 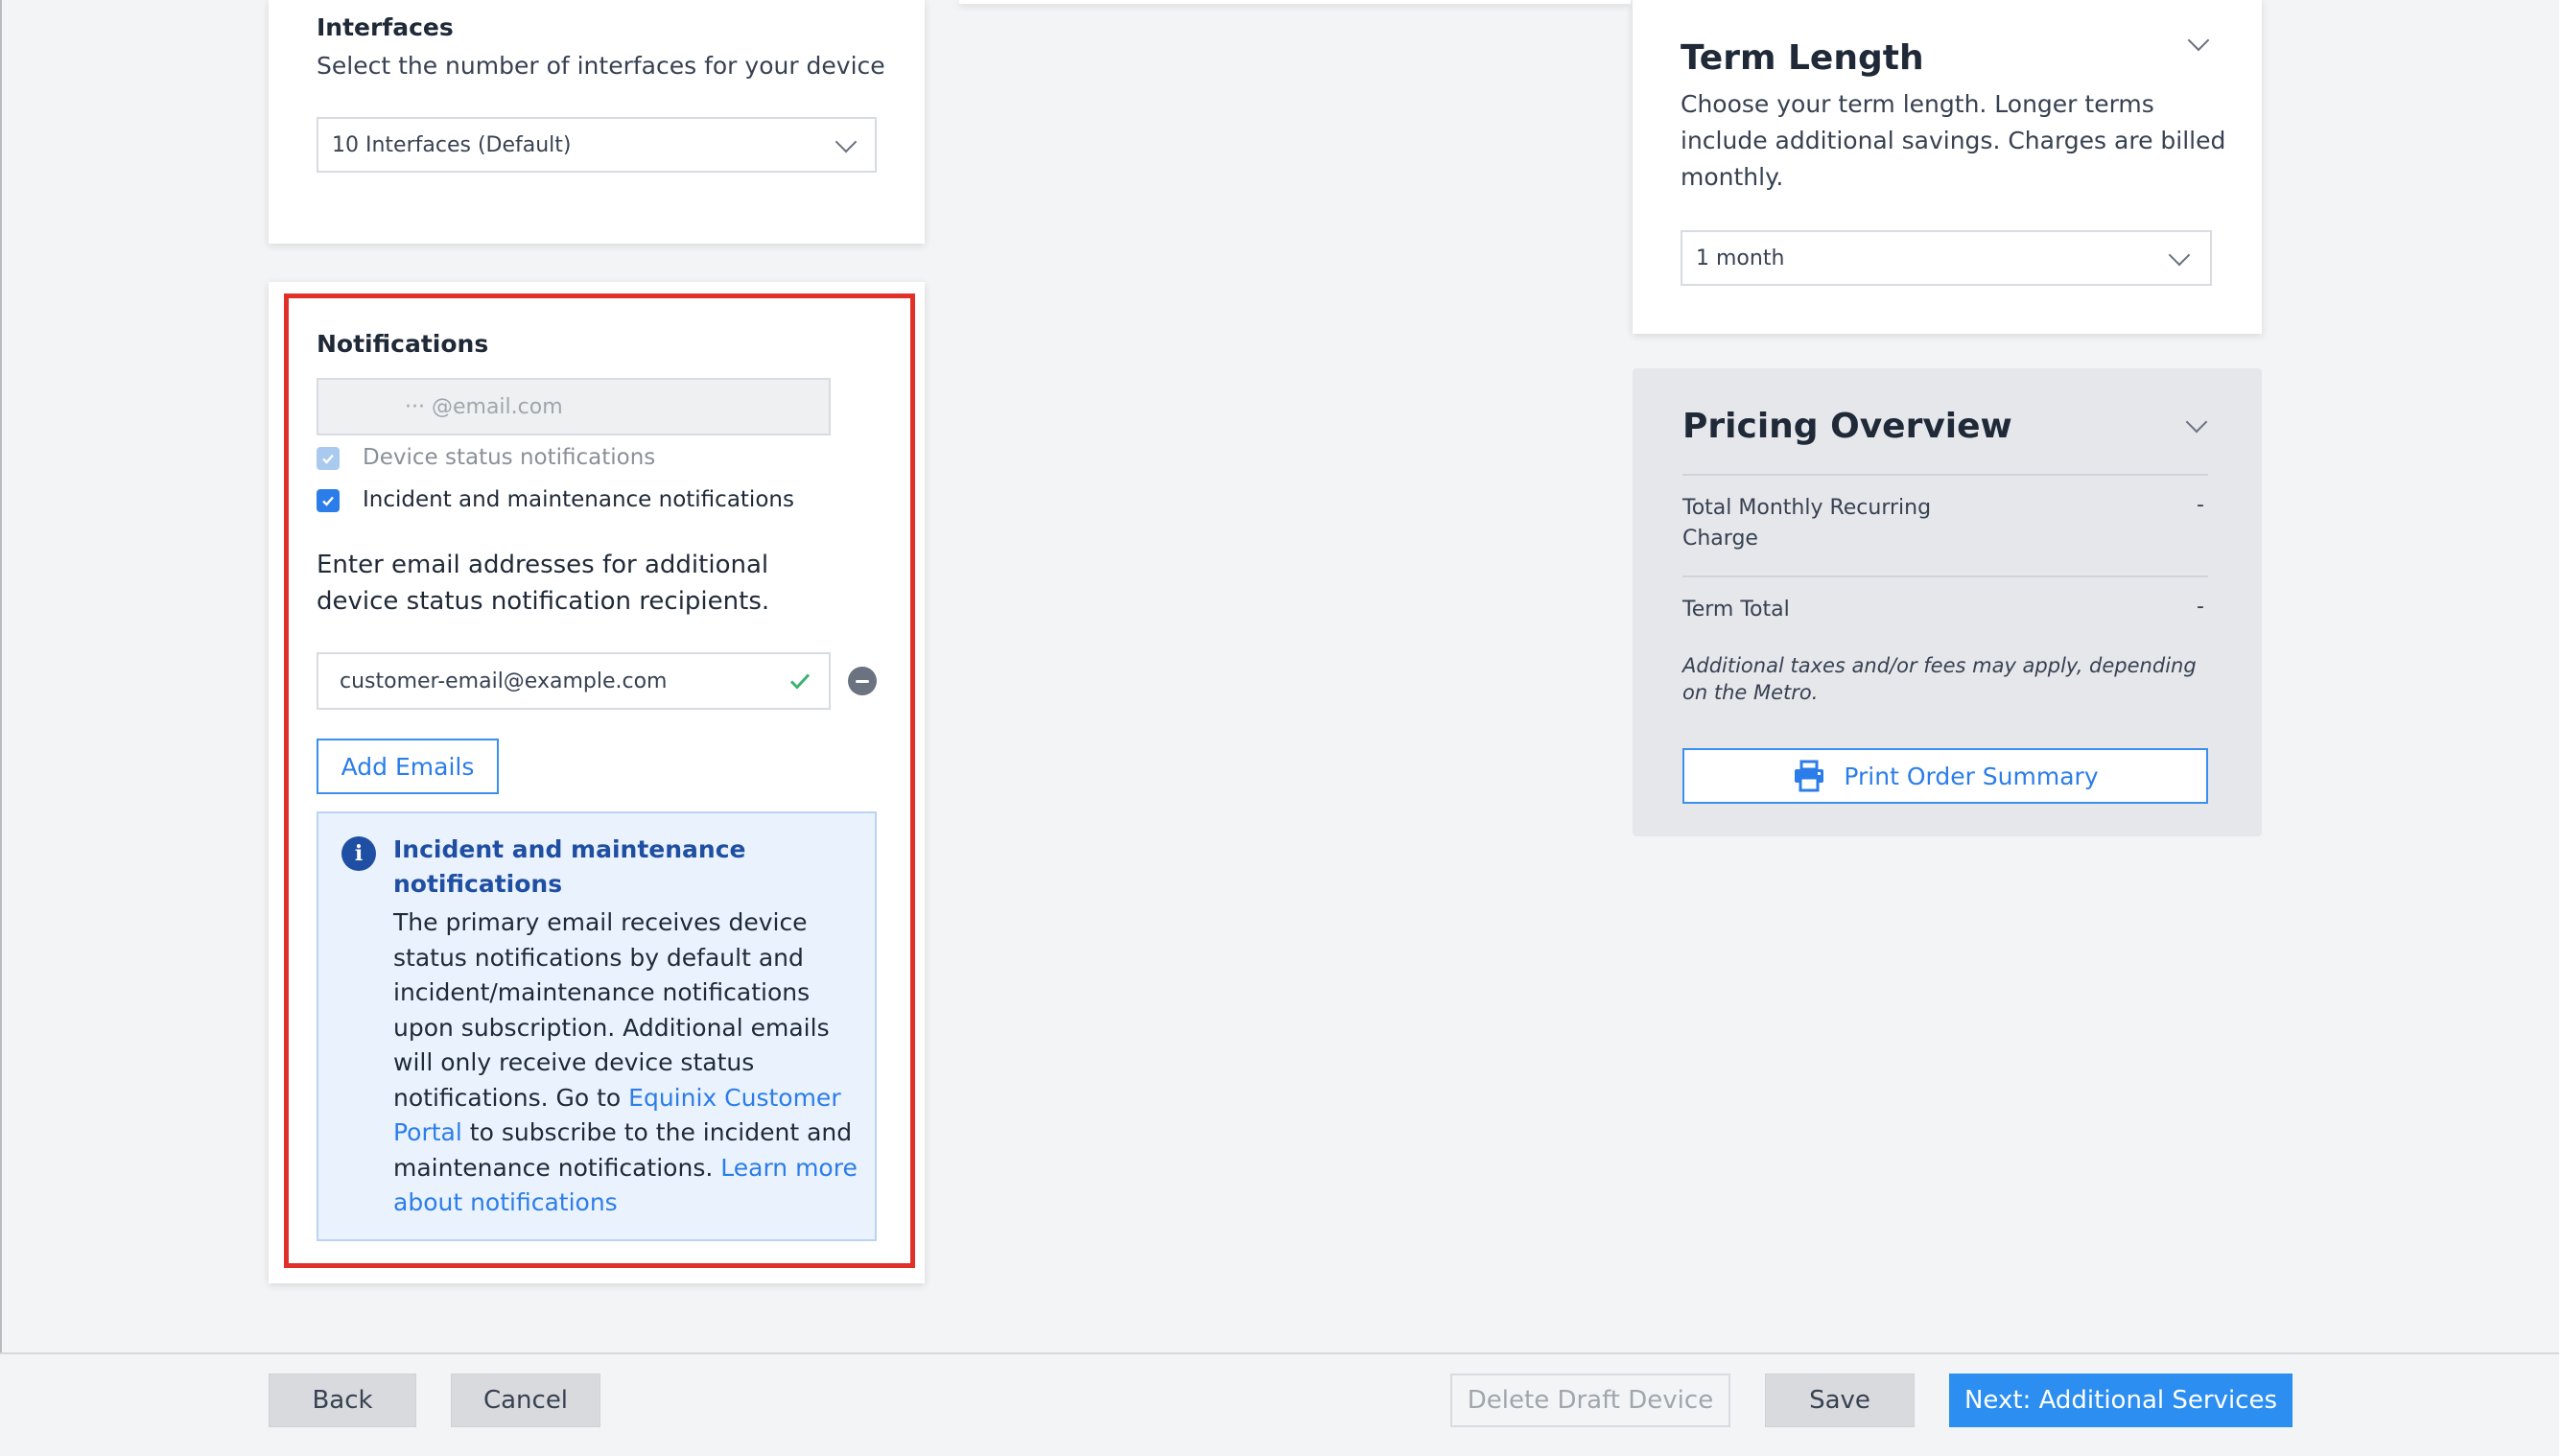 I want to click on save-label: Save, so click(x=1839, y=1401).